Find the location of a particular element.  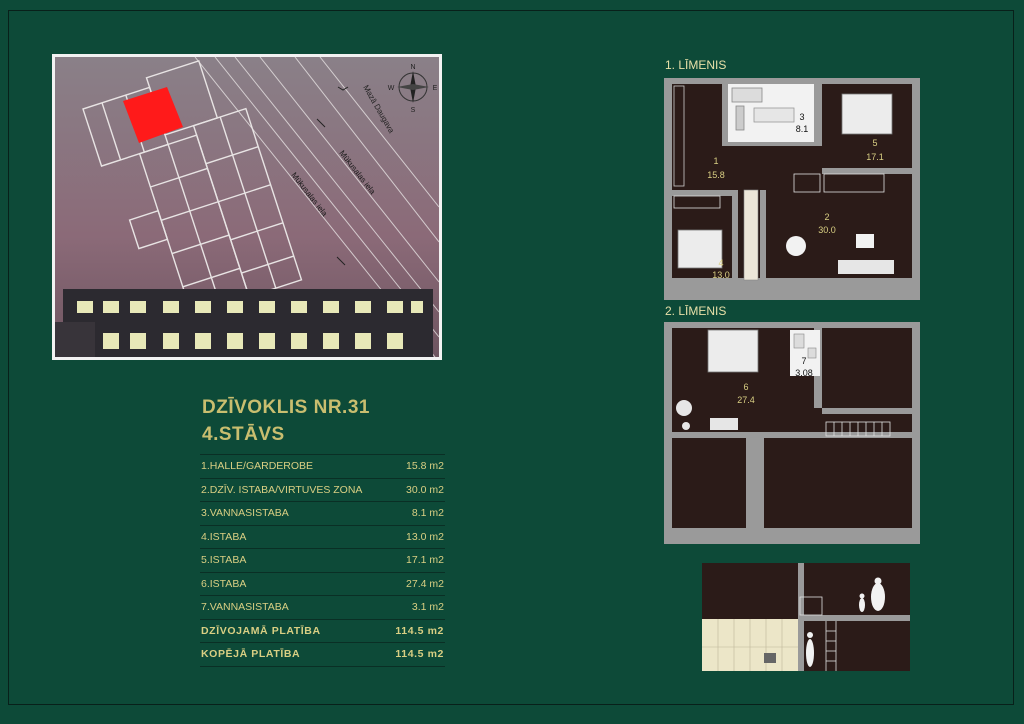

svg-text: 30.0 is located at coordinates (827, 230).